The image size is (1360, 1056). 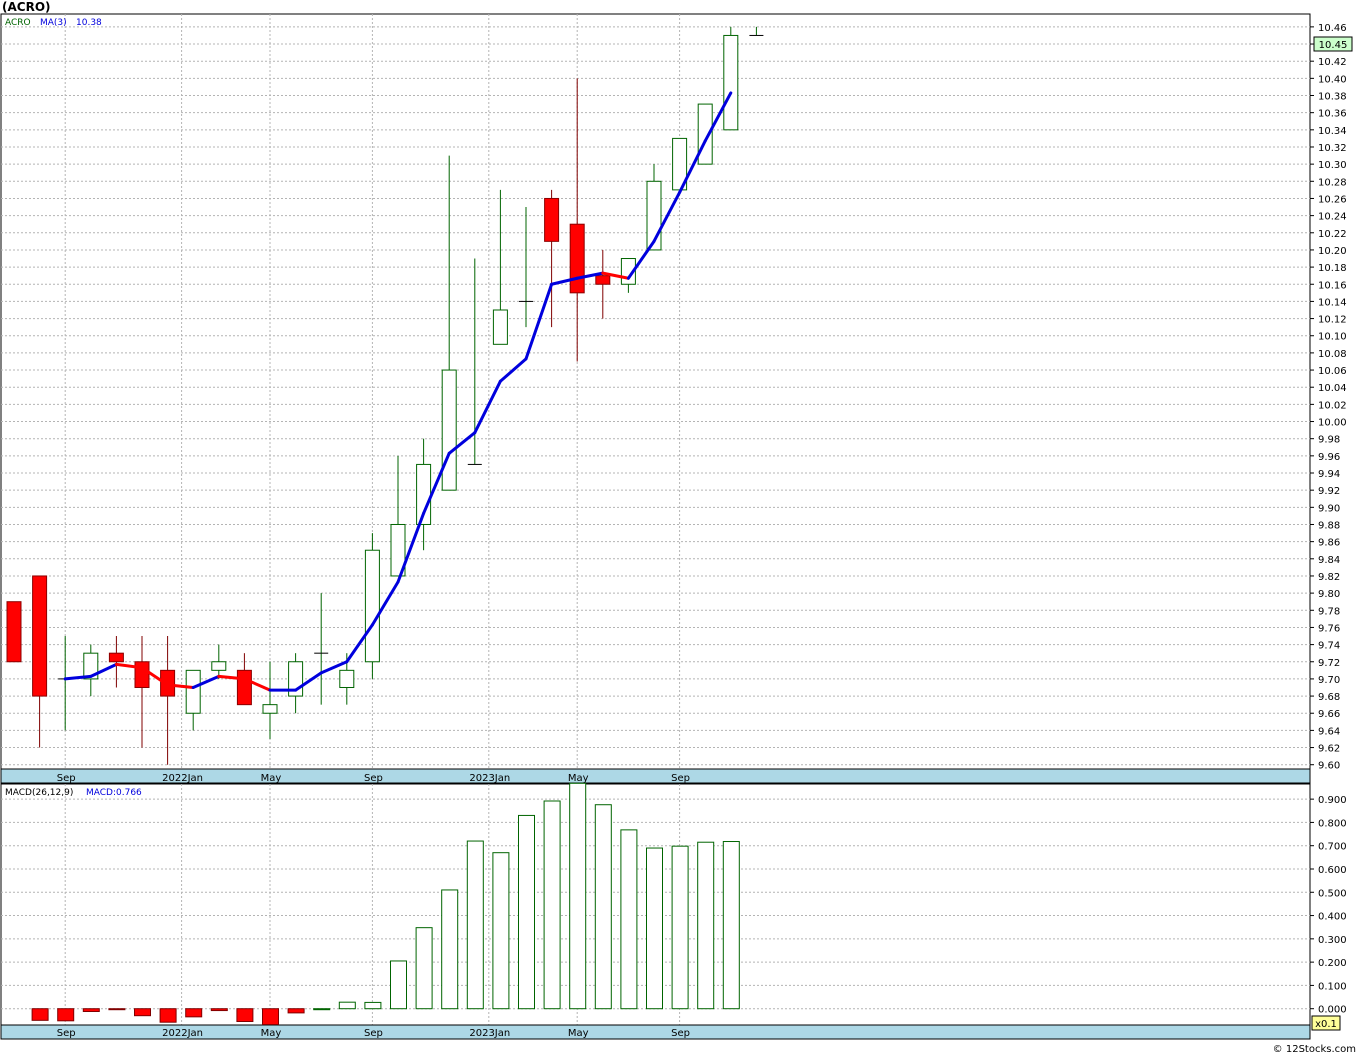 I want to click on price-y-tick-label: 10.24, so click(x=1332, y=217).